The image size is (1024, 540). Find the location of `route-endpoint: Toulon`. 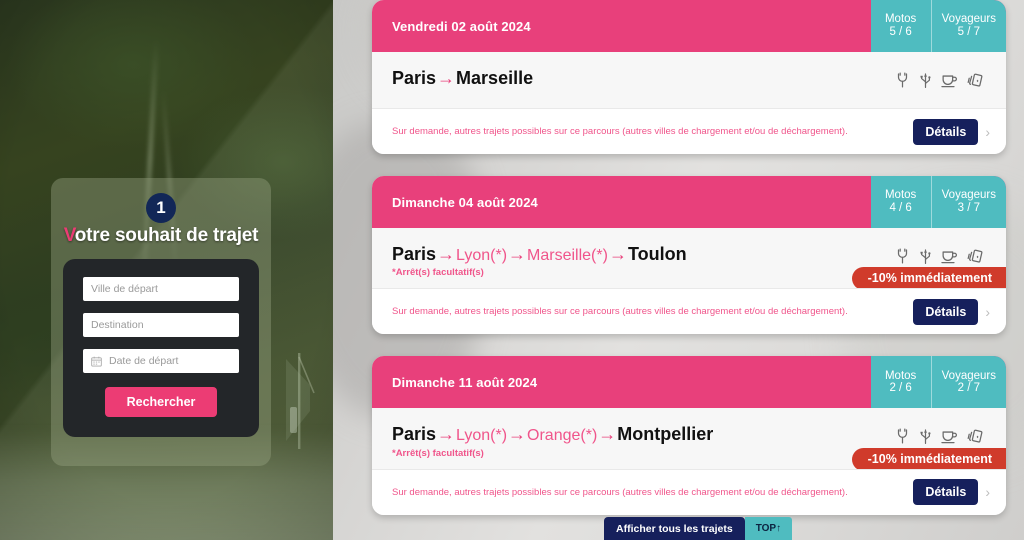

route-endpoint: Toulon is located at coordinates (657, 254).